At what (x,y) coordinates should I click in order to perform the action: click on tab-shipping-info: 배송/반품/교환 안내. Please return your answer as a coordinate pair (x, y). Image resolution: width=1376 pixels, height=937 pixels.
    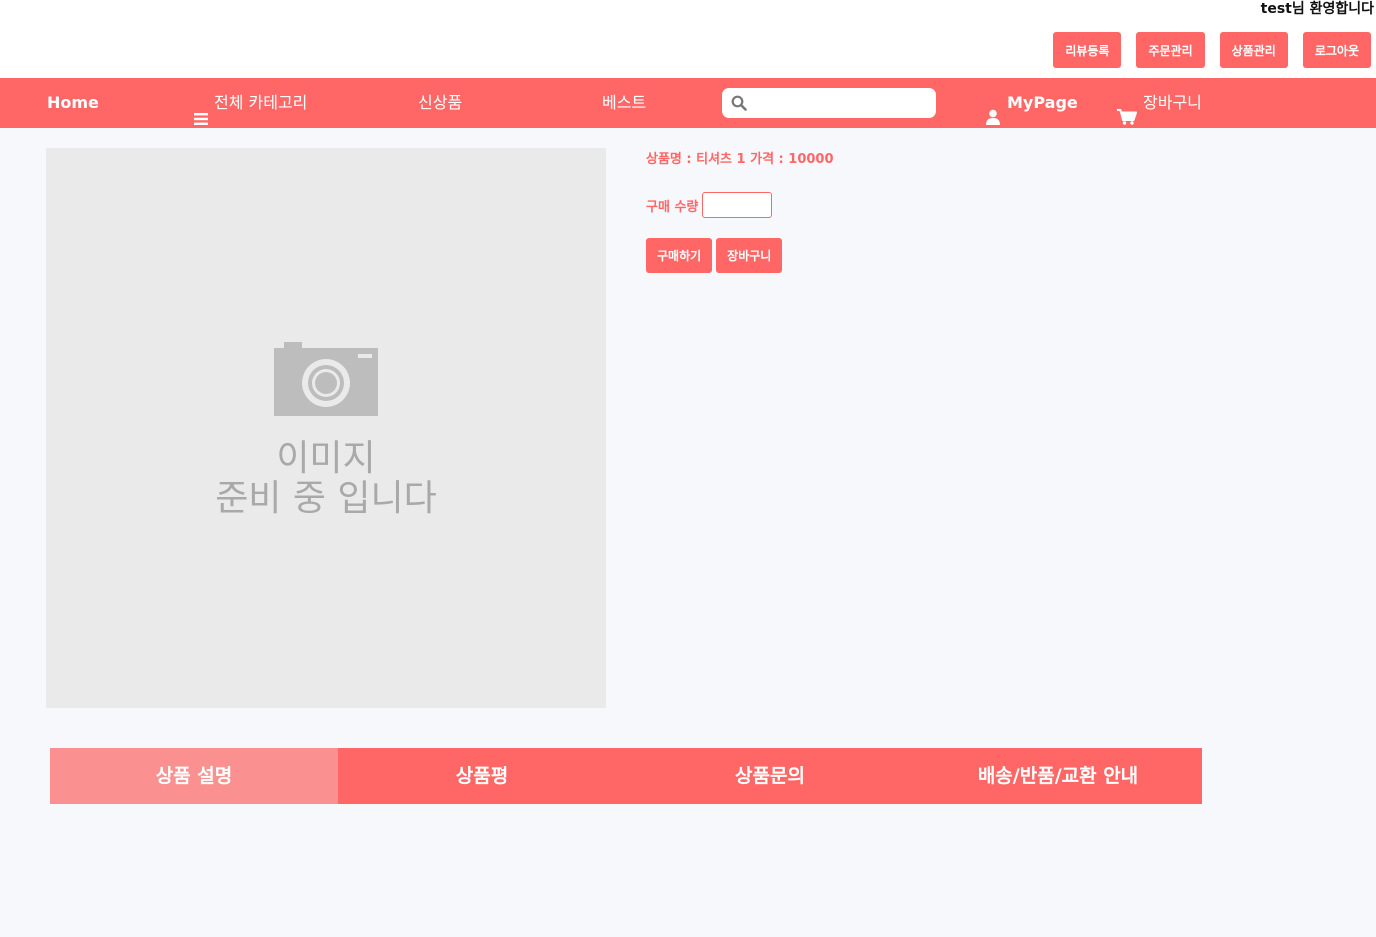
    Looking at the image, I should click on (1058, 776).